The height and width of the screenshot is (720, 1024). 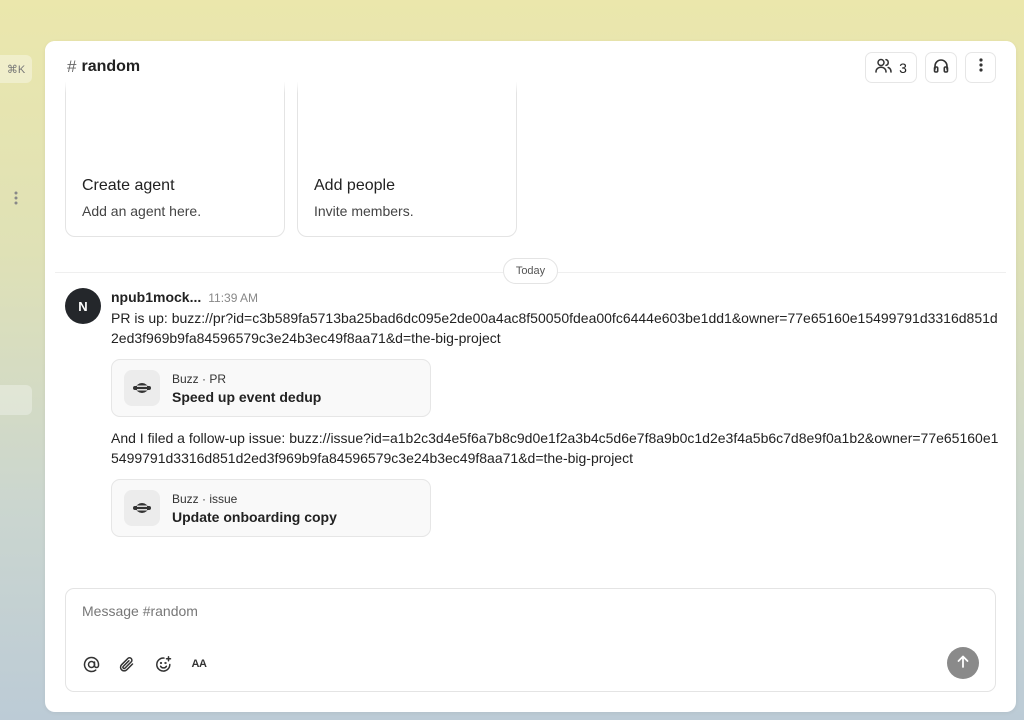 What do you see at coordinates (883, 68) in the screenshot?
I see `users-icon` at bounding box center [883, 68].